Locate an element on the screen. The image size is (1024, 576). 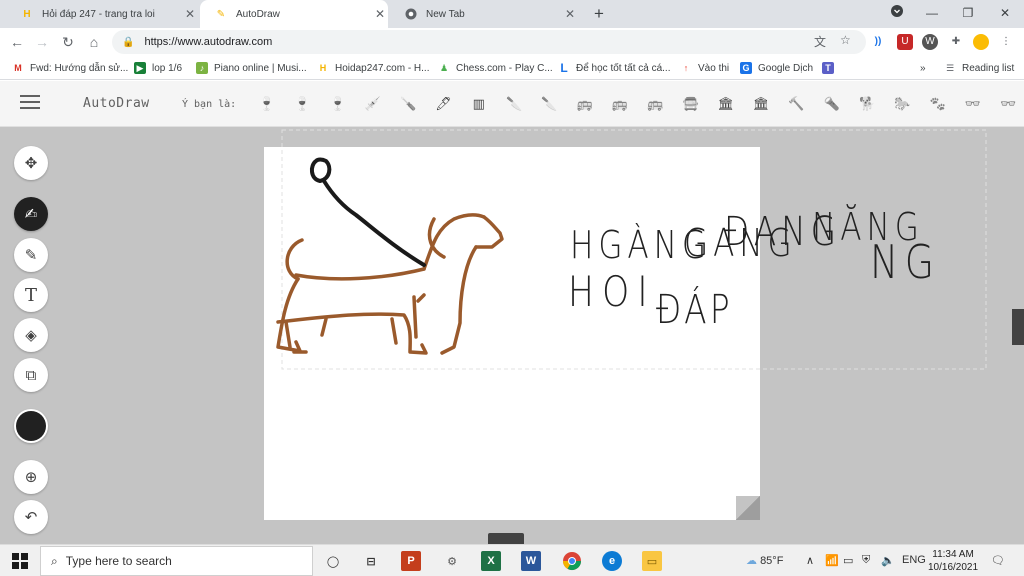
chrome-icon is located at coordinates (572, 561).